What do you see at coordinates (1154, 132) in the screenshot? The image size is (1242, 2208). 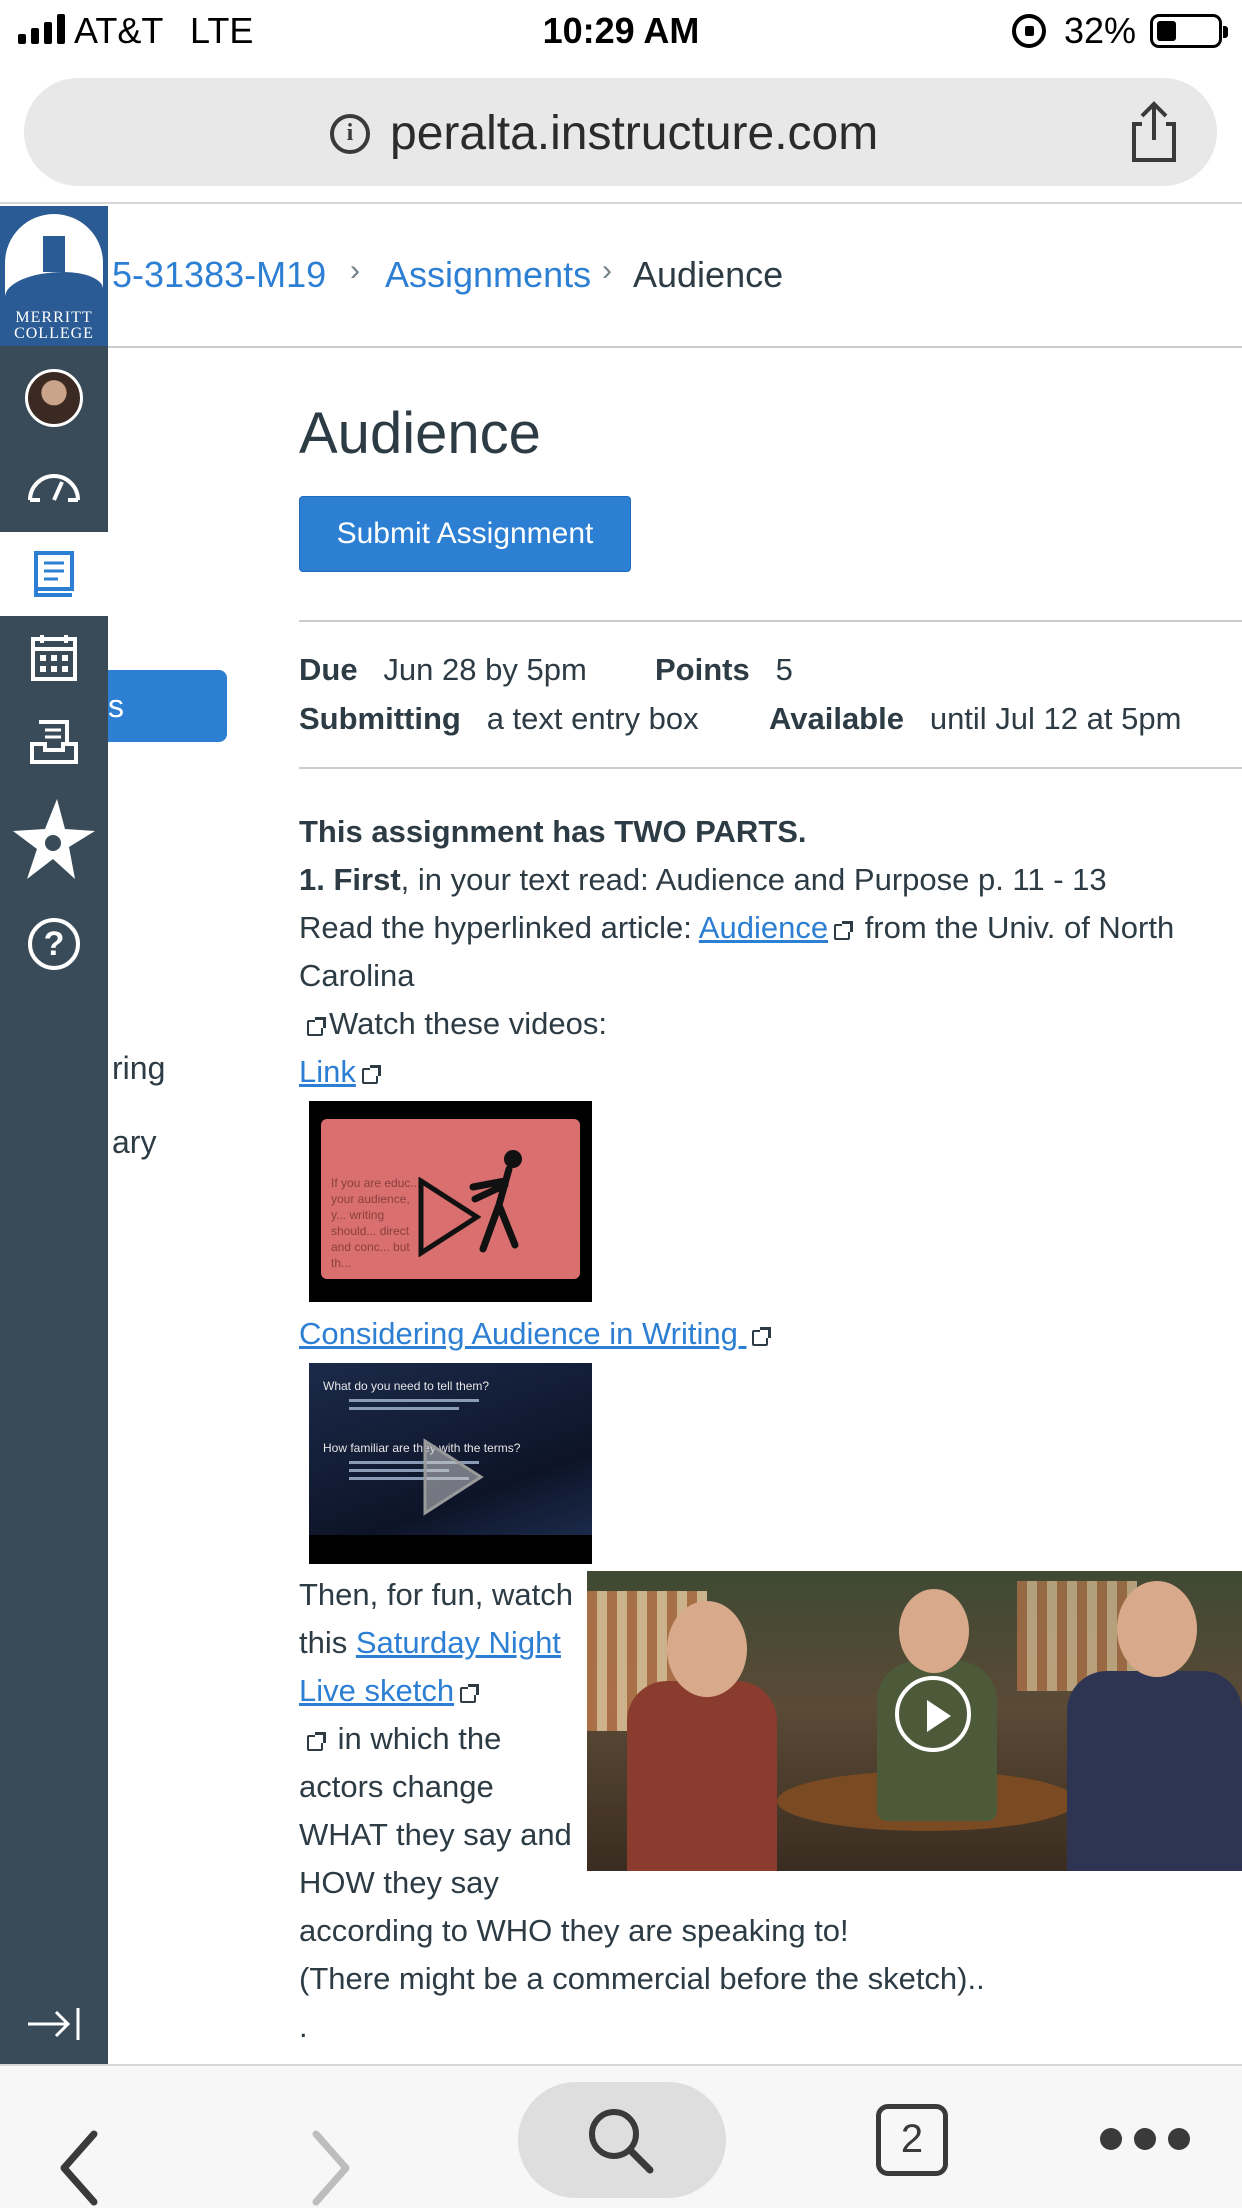 I see `share-icon` at bounding box center [1154, 132].